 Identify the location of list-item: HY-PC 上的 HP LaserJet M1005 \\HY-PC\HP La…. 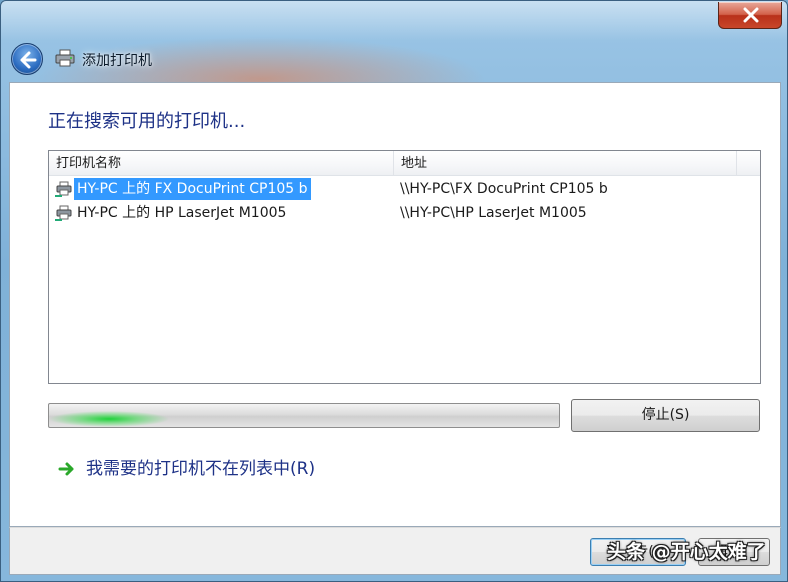
(404, 213).